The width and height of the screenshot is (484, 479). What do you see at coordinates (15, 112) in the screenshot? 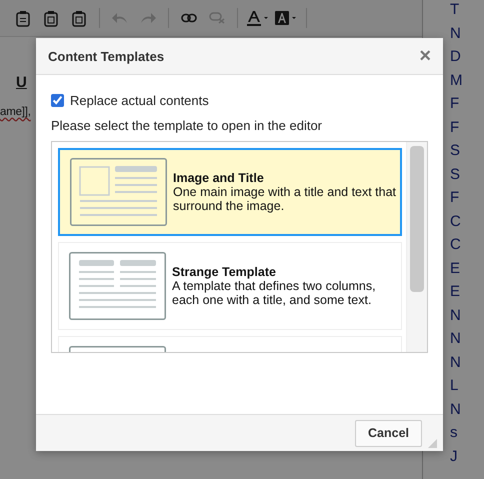
I see `editor-text: ame]],` at bounding box center [15, 112].